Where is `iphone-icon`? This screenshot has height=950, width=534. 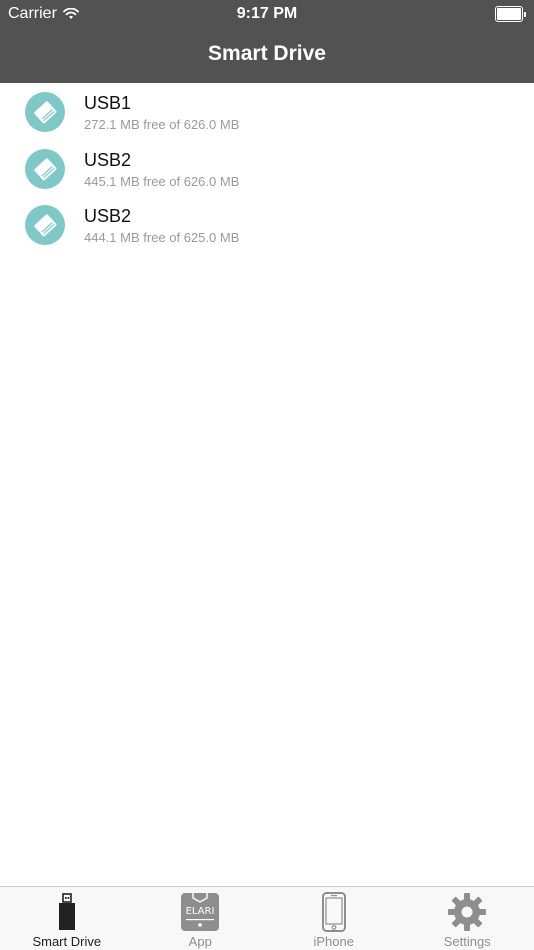
iphone-icon is located at coordinates (333, 912).